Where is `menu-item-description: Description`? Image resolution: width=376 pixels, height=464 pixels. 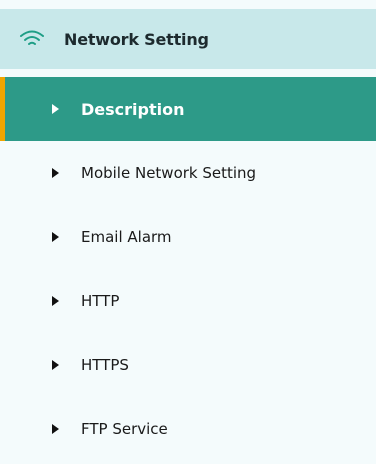
menu-item-description: Description is located at coordinates (188, 109).